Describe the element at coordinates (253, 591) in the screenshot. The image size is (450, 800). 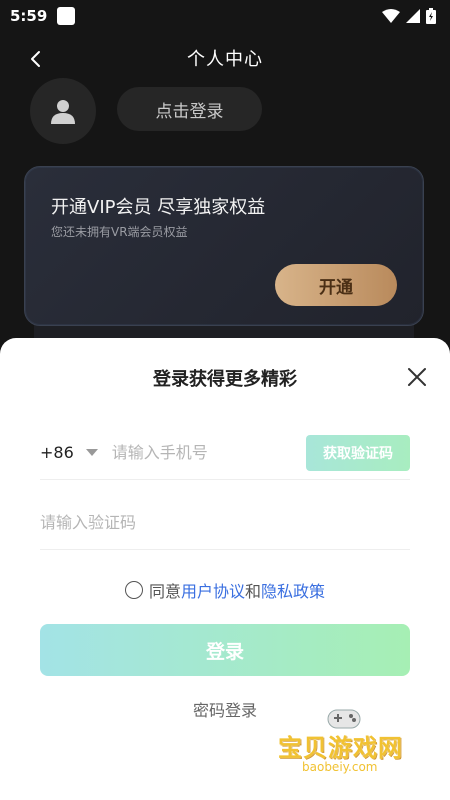
I see `agree-and: 和` at that location.